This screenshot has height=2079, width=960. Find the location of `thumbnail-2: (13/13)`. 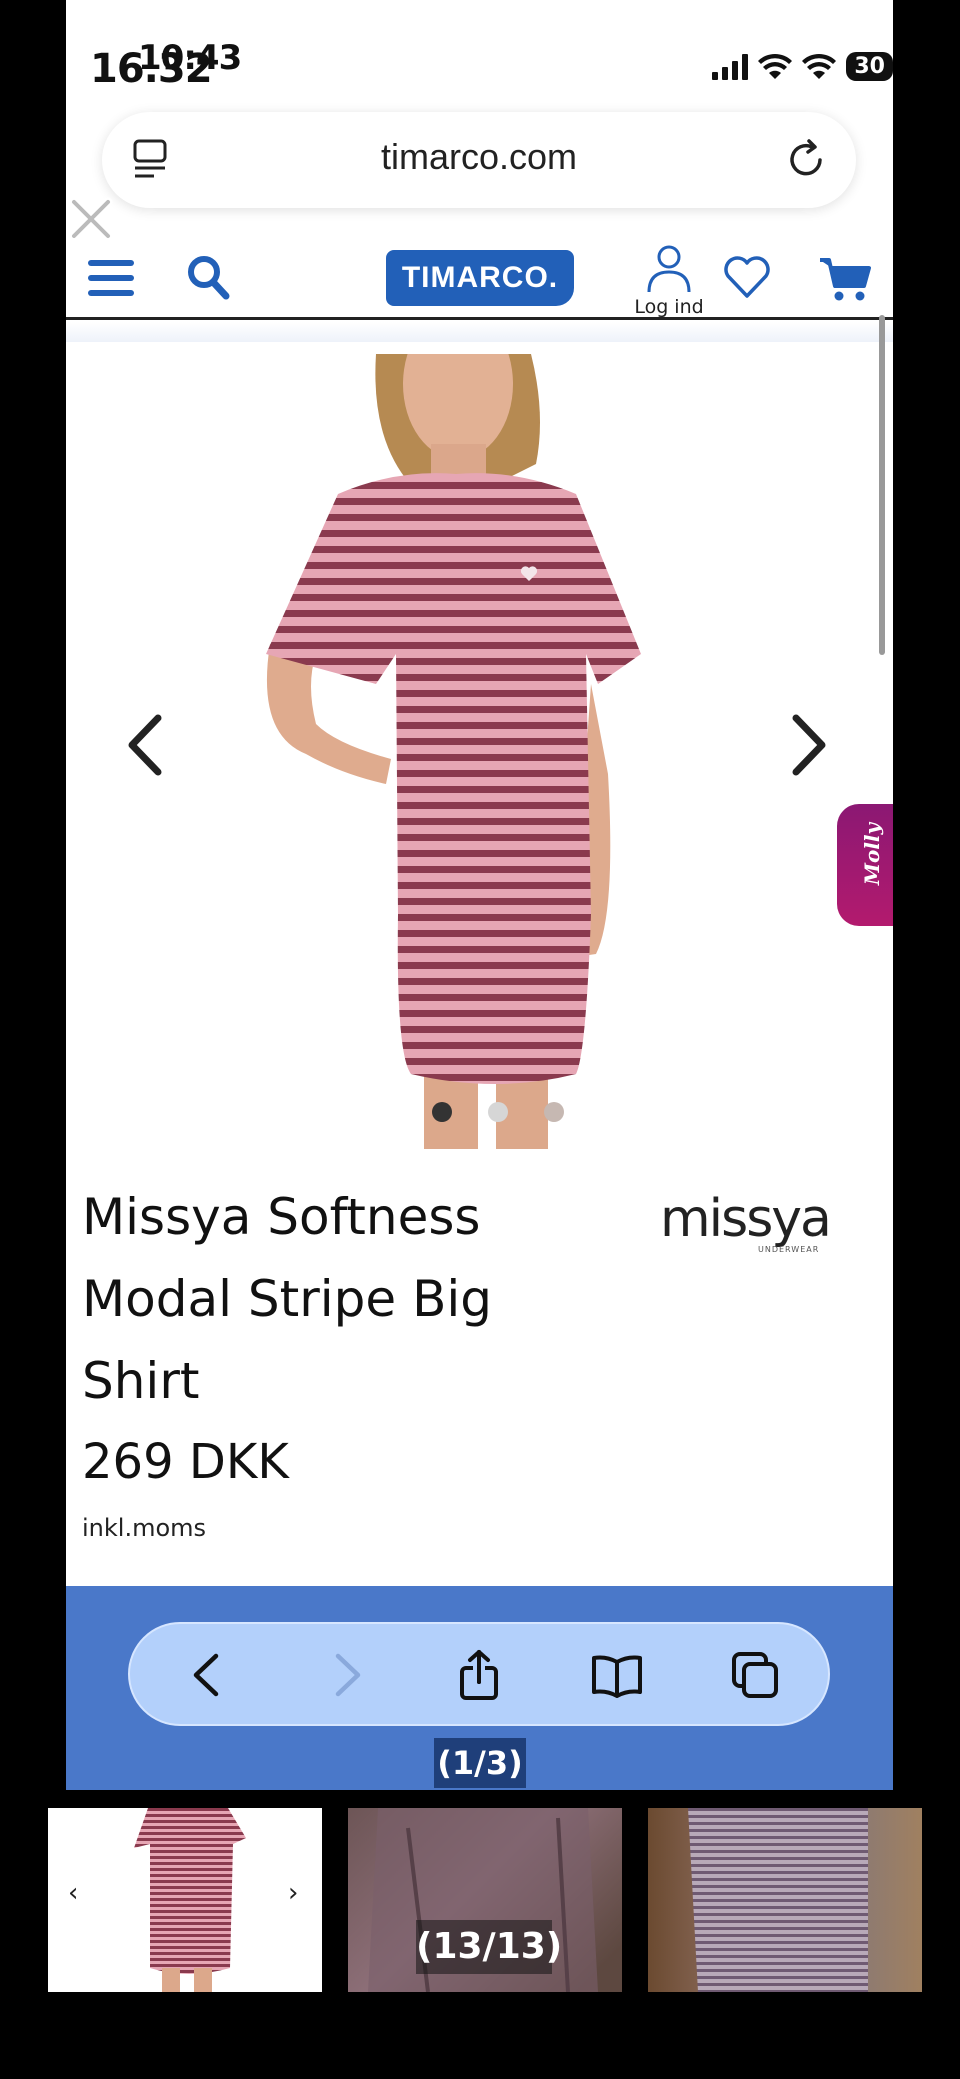

thumbnail-2: (13/13) is located at coordinates (485, 1900).